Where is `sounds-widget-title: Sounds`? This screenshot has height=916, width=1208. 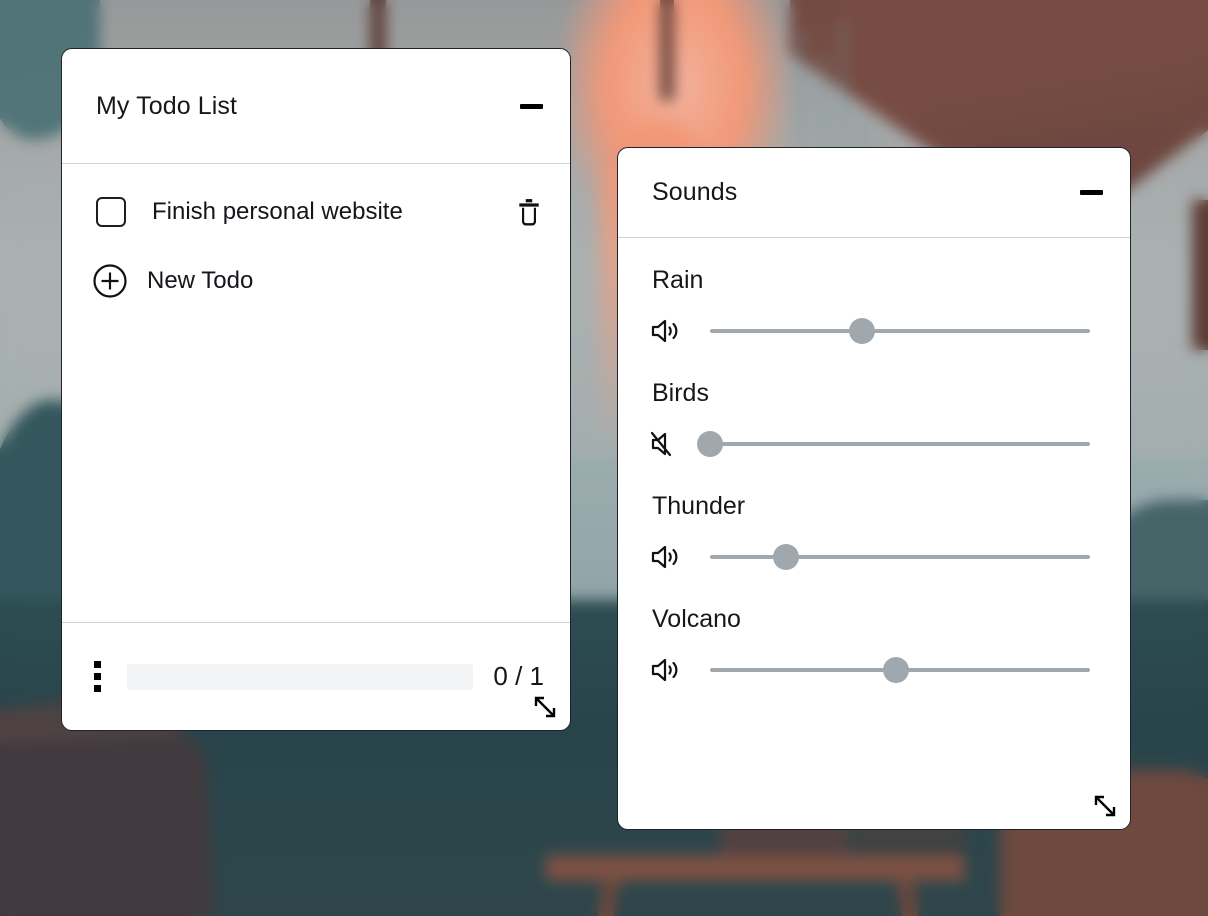 sounds-widget-title: Sounds is located at coordinates (695, 192).